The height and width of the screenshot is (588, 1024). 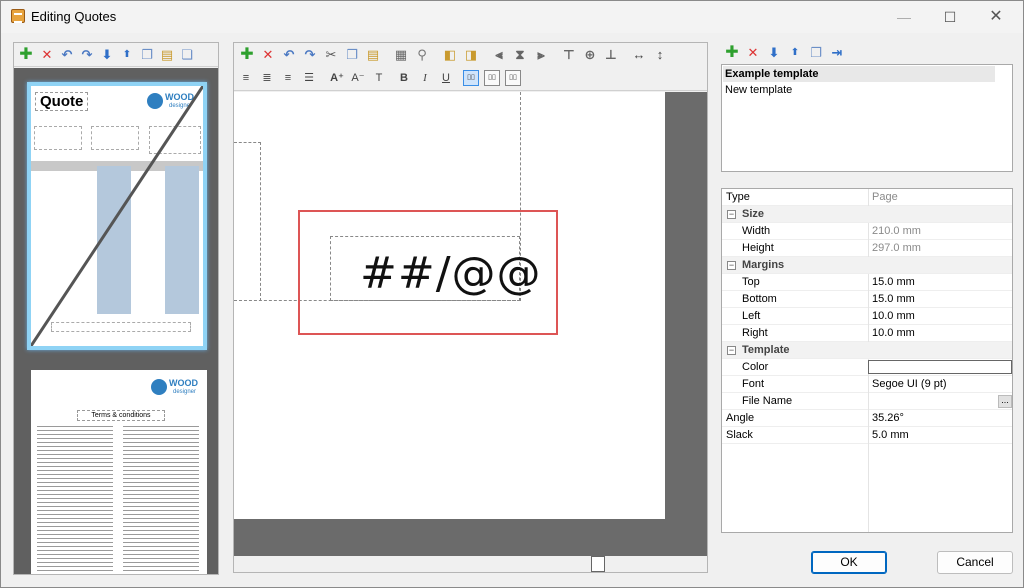 What do you see at coordinates (904, 17) in the screenshot?
I see `minimize-button: —` at bounding box center [904, 17].